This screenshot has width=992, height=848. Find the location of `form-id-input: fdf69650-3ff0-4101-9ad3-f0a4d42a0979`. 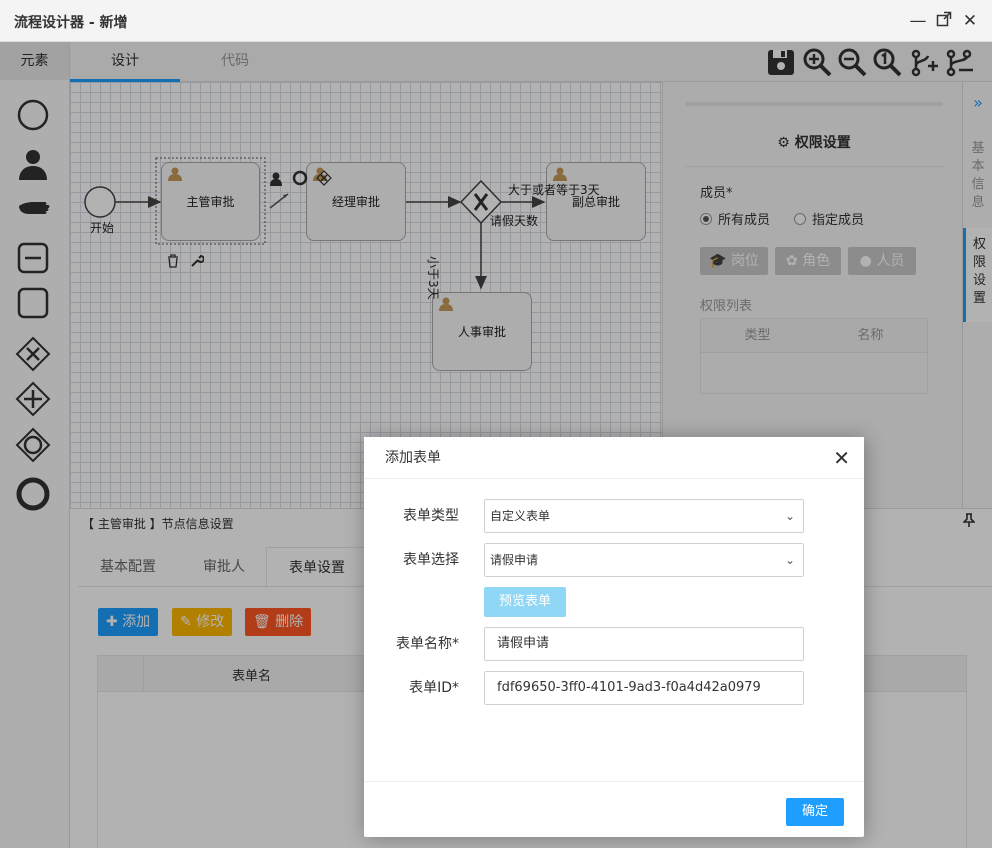

form-id-input: fdf69650-3ff0-4101-9ad3-f0a4d42a0979 is located at coordinates (644, 688).